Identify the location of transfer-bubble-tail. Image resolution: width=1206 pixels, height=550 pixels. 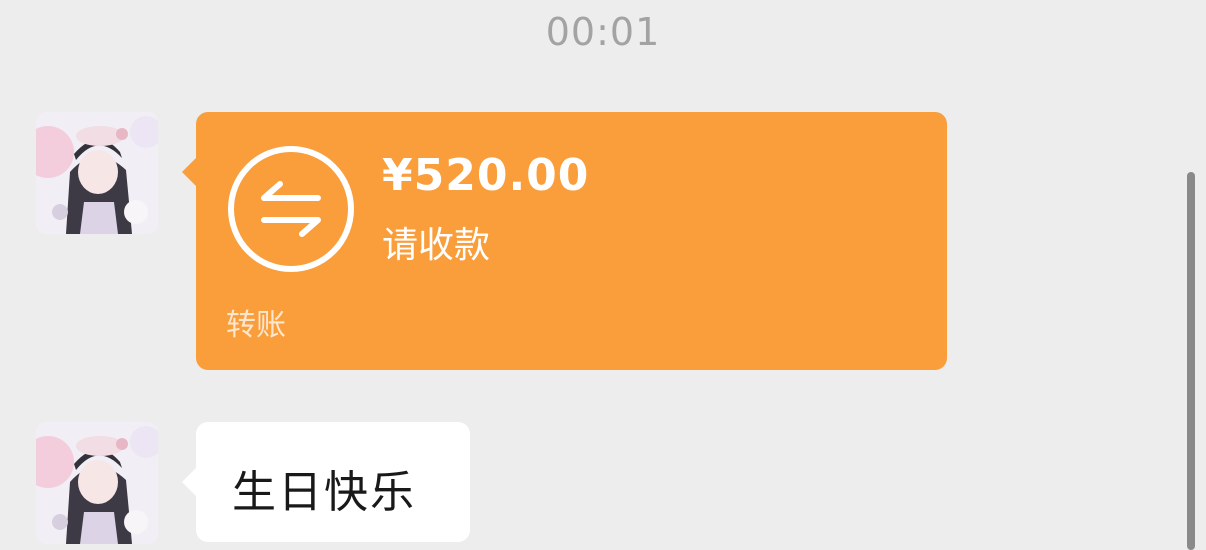
(189, 172).